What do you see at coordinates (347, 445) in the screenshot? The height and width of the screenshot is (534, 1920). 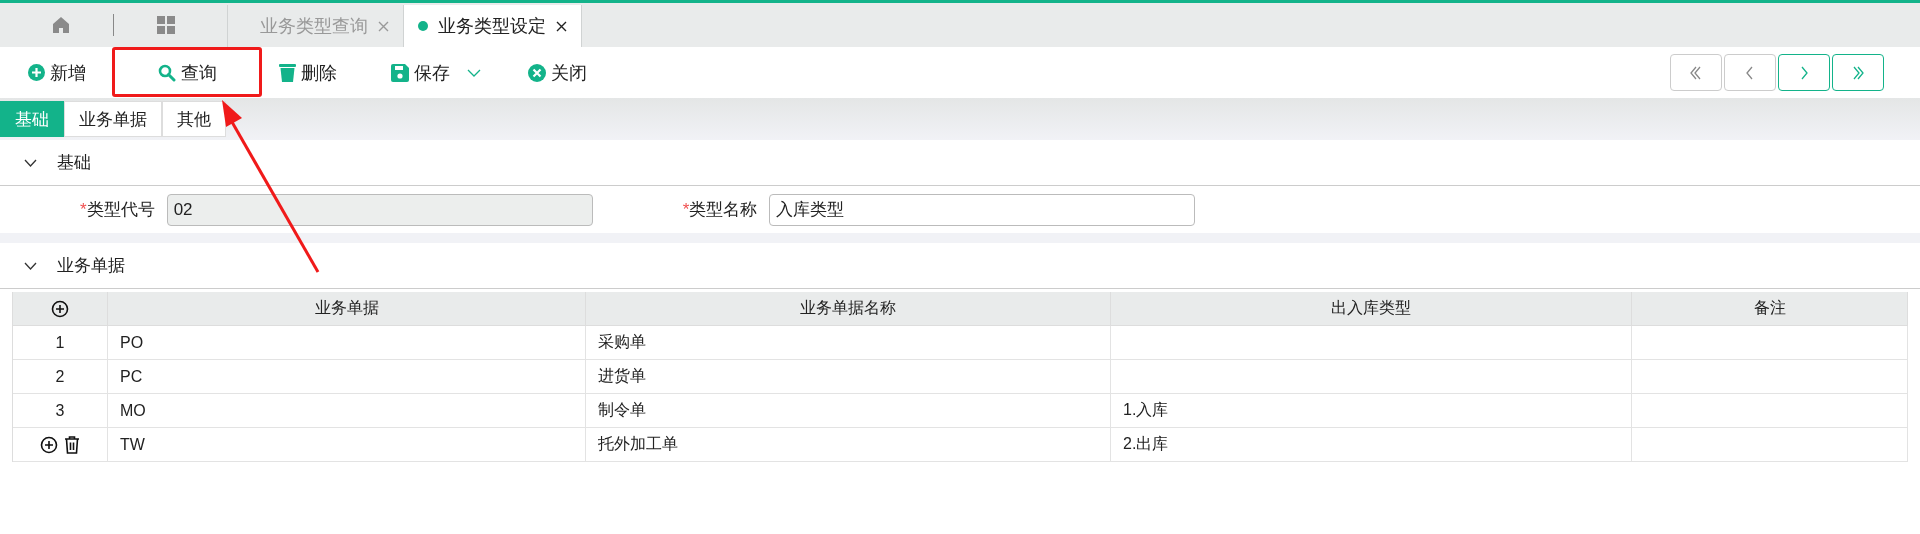 I see `table-cell: TW` at bounding box center [347, 445].